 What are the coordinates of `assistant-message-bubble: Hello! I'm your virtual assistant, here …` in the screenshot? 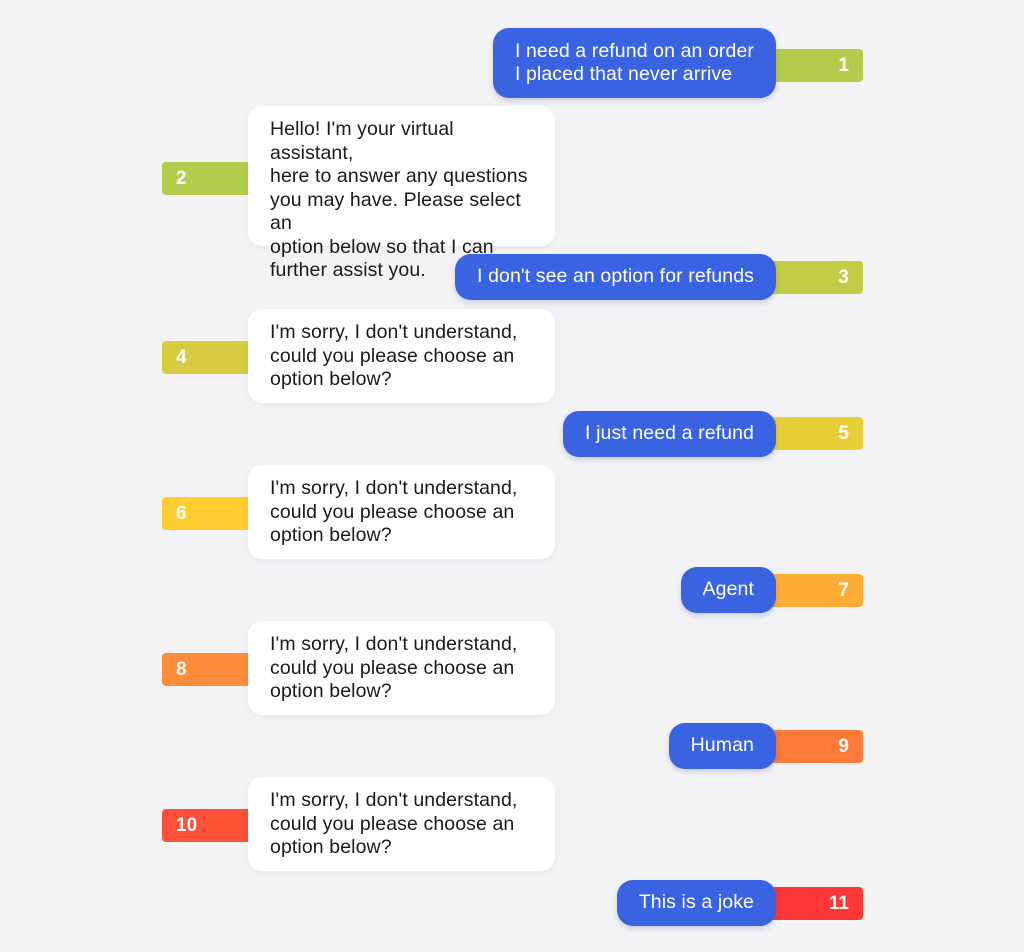 It's located at (401, 193).